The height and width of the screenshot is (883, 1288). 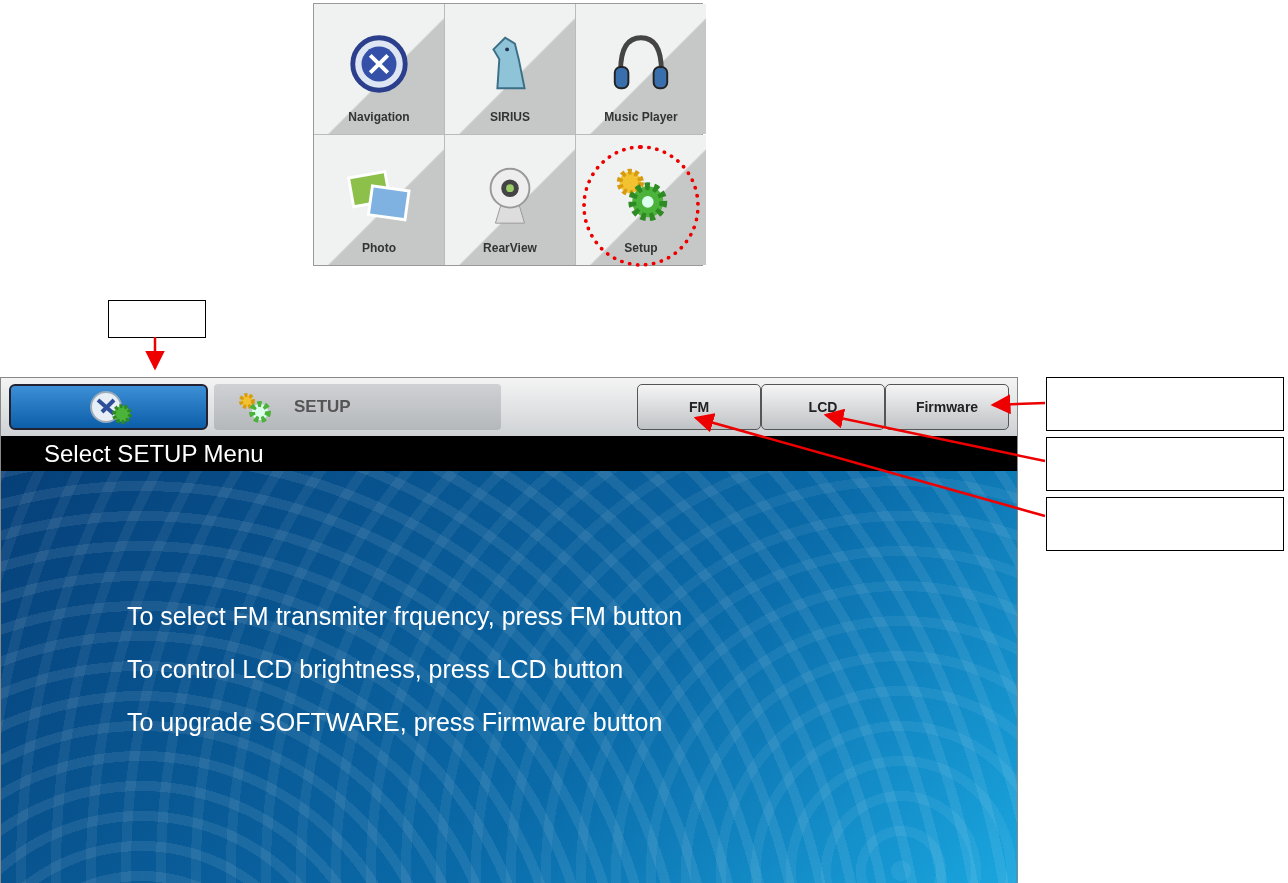 What do you see at coordinates (108, 407) in the screenshot?
I see `home-button` at bounding box center [108, 407].